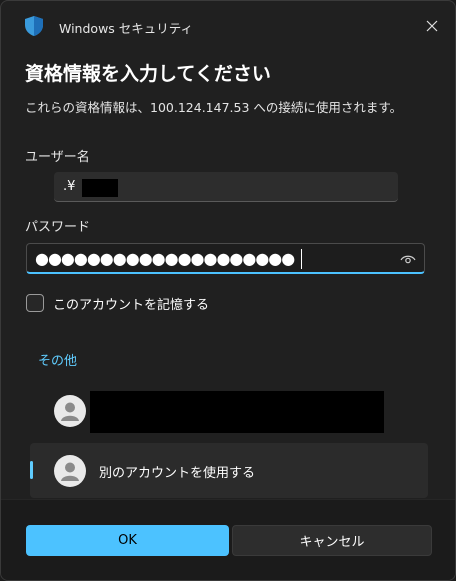 The height and width of the screenshot is (581, 456). I want to click on dialog-subtext: これらの資格情報は、100.124.147.53 への接続に使用されます。, so click(214, 107).